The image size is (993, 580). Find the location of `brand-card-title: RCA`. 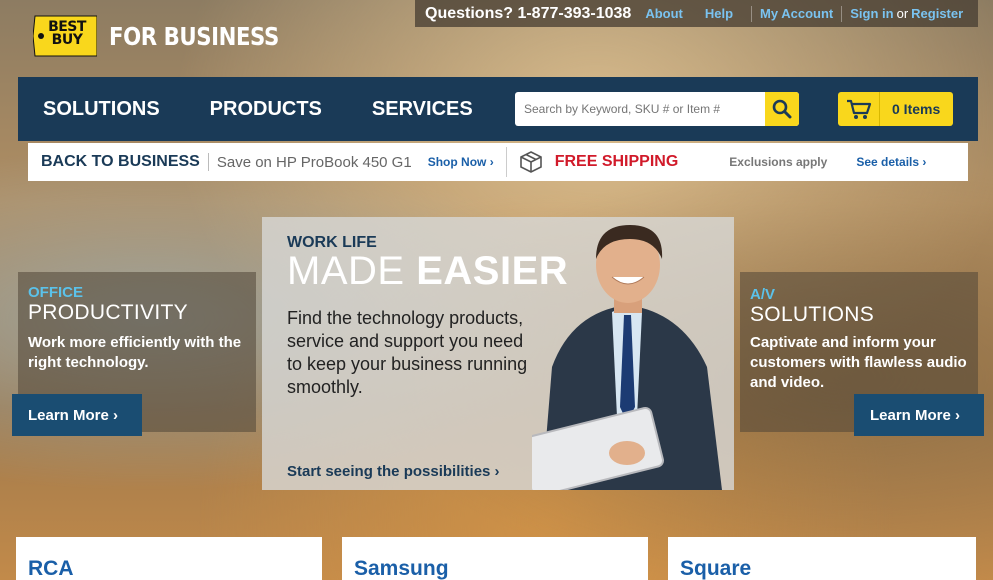

brand-card-title: RCA is located at coordinates (51, 568).